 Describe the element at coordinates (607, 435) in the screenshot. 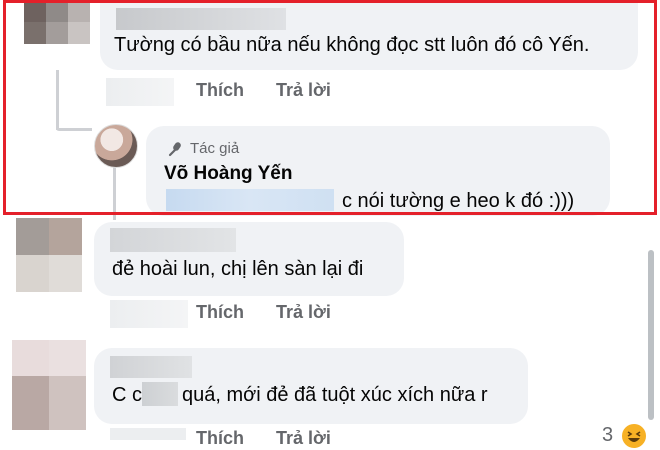

I see `reaction-count: 3` at that location.